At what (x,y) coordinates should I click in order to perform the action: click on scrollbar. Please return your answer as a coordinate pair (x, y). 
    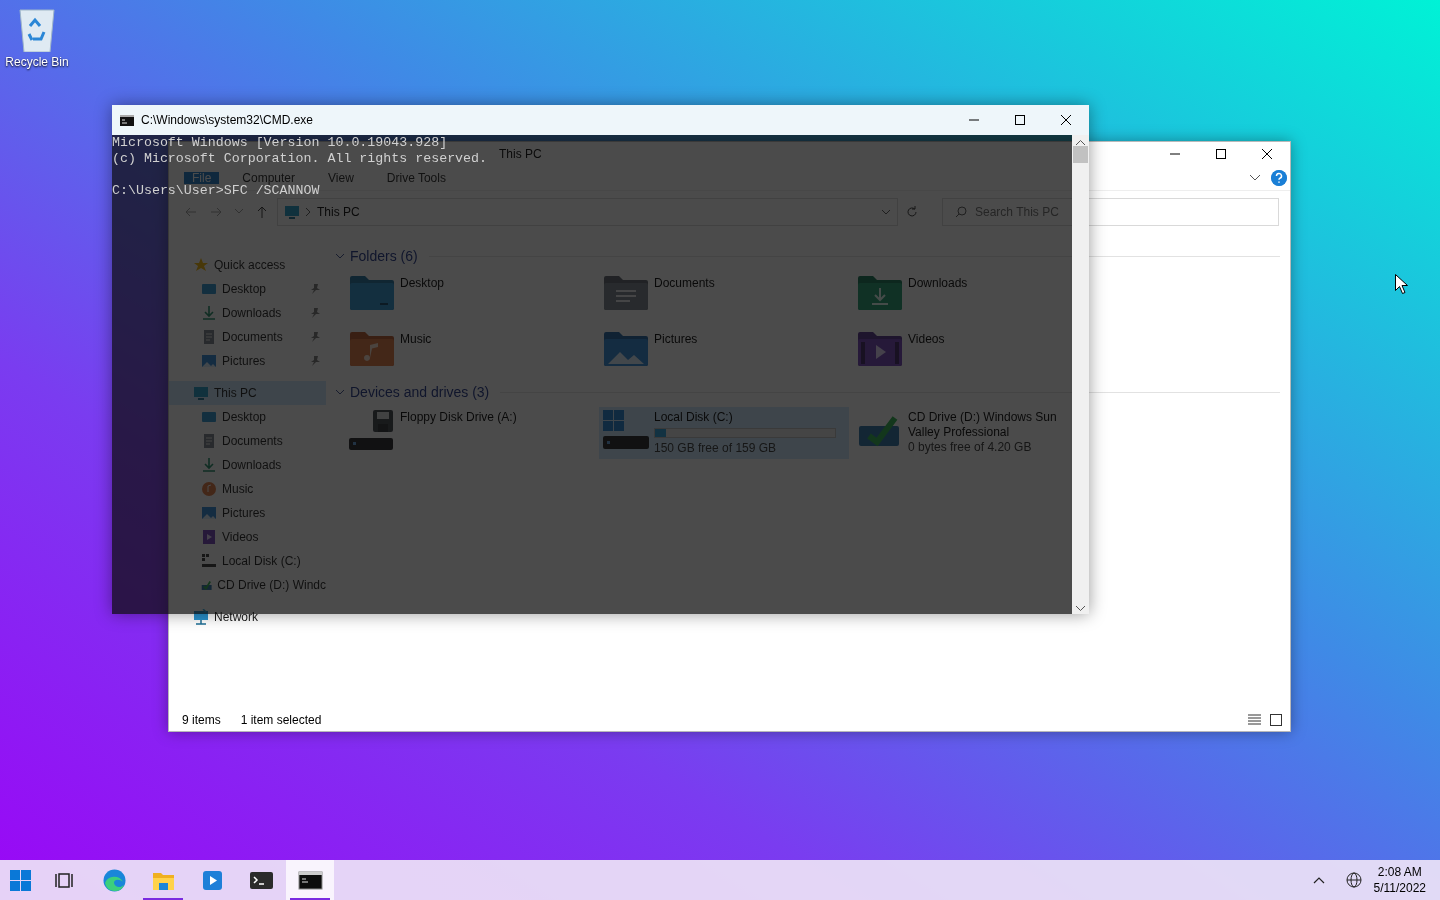
    Looking at the image, I should click on (1080, 374).